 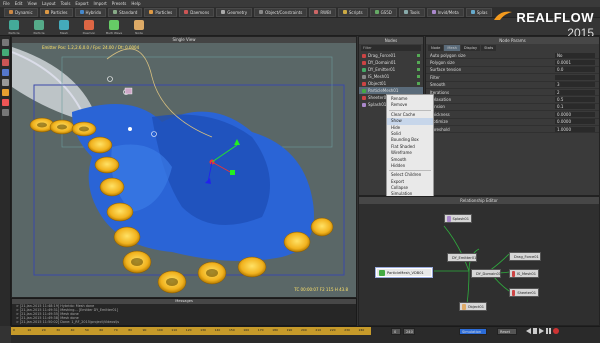 What do you see at coordinates (234, 12) in the screenshot?
I see `shelf-tab: Geometry` at bounding box center [234, 12].